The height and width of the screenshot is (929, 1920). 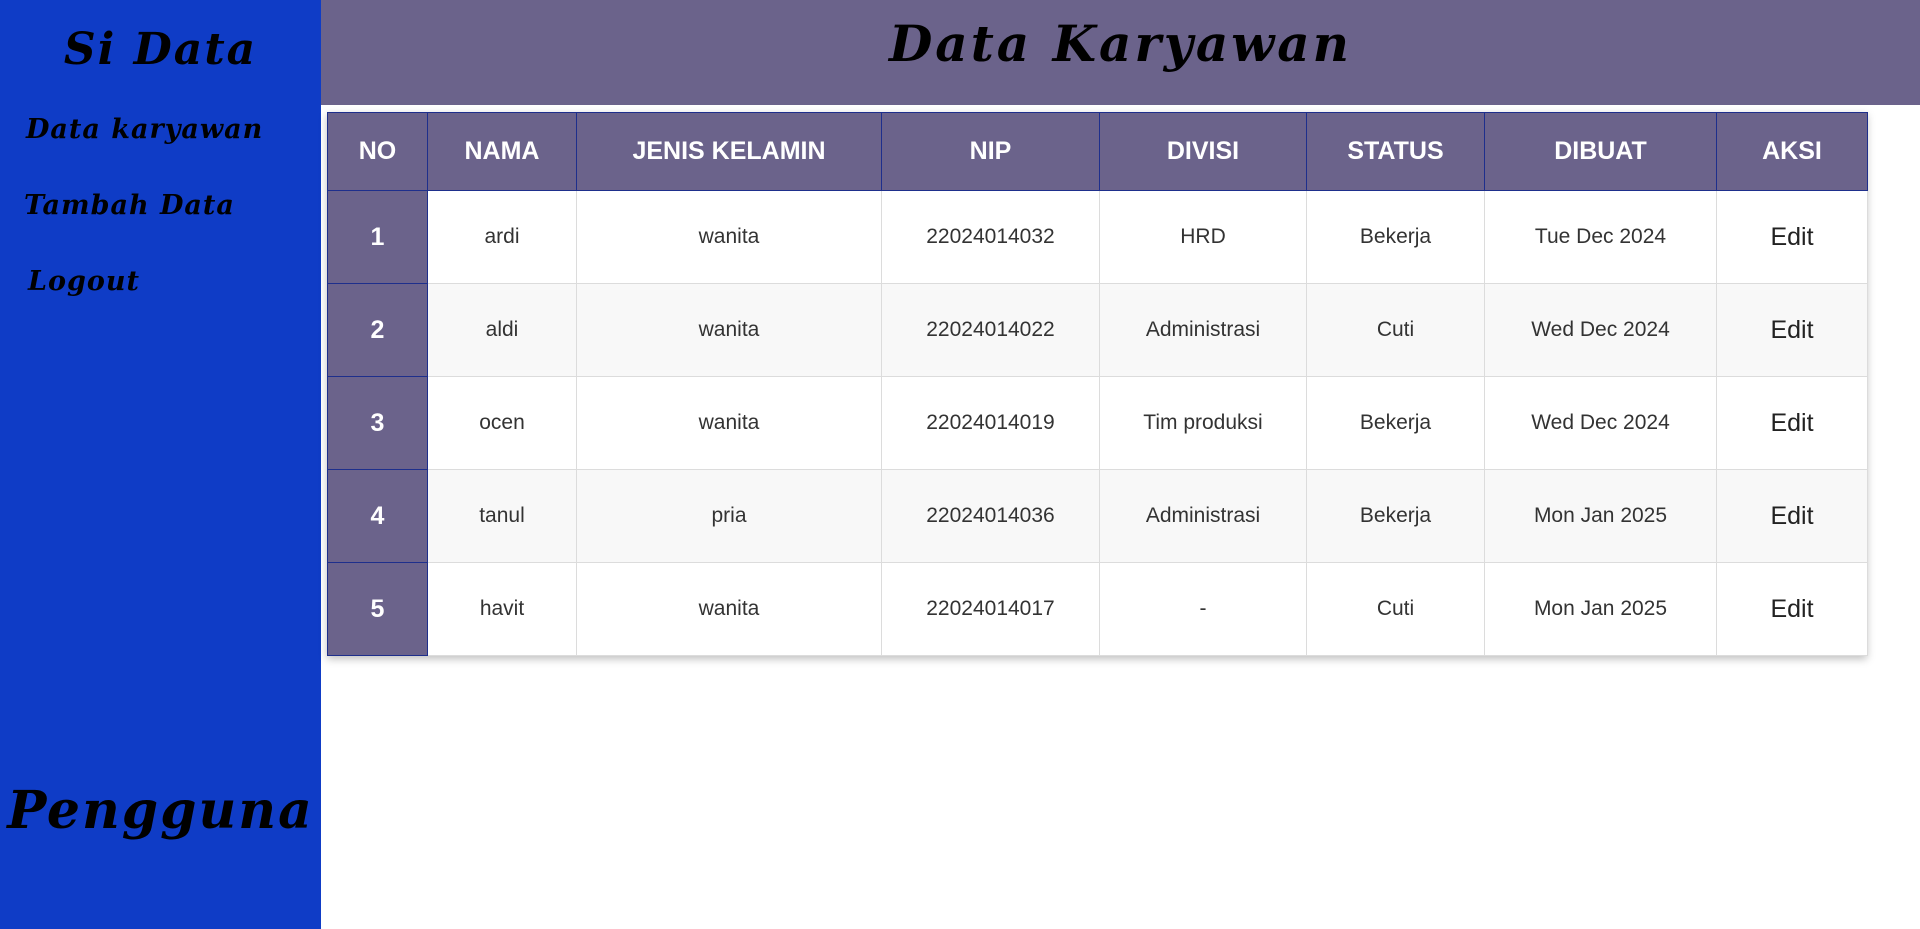 What do you see at coordinates (1203, 151) in the screenshot?
I see `column-header-divisi: DIVISI` at bounding box center [1203, 151].